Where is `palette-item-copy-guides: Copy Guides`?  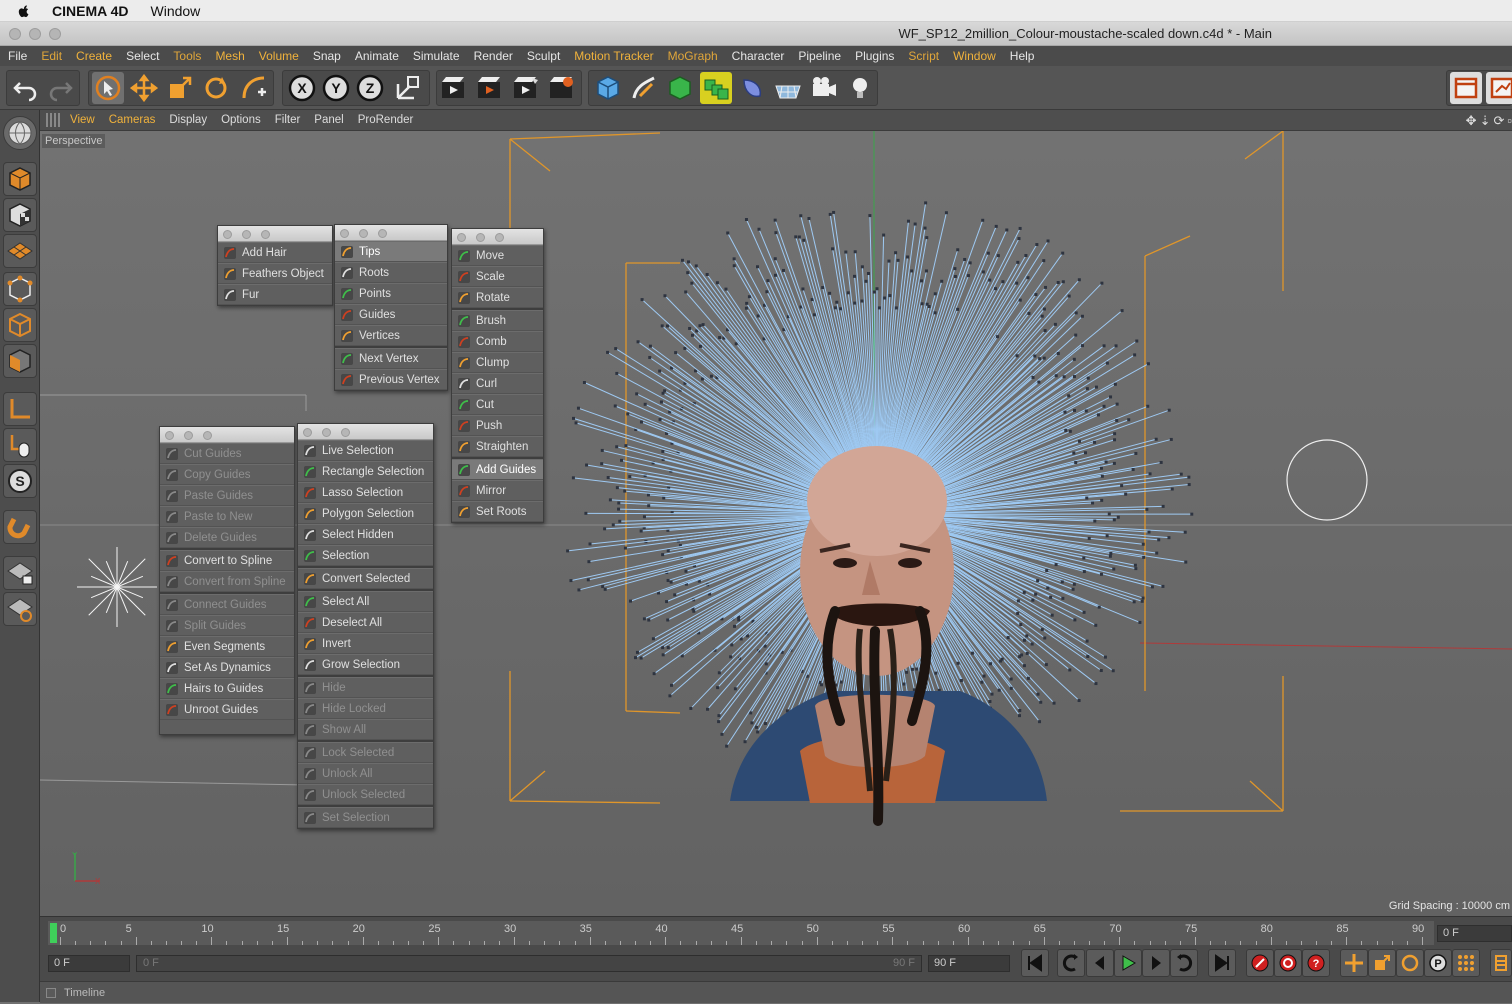
palette-item-copy-guides: Copy Guides is located at coordinates (227, 474).